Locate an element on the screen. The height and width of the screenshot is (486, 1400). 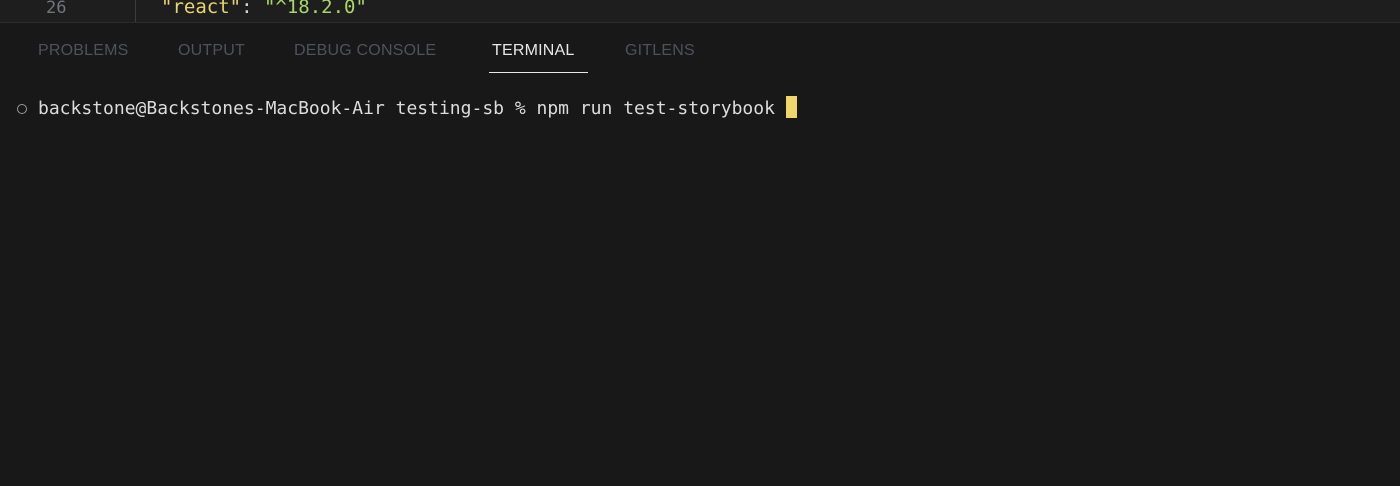
json-colon: : is located at coordinates (252, 9).